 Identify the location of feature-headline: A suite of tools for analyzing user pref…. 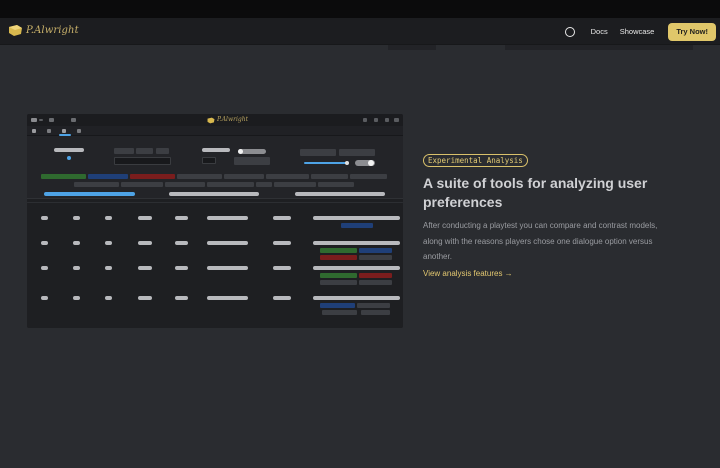
(535, 192).